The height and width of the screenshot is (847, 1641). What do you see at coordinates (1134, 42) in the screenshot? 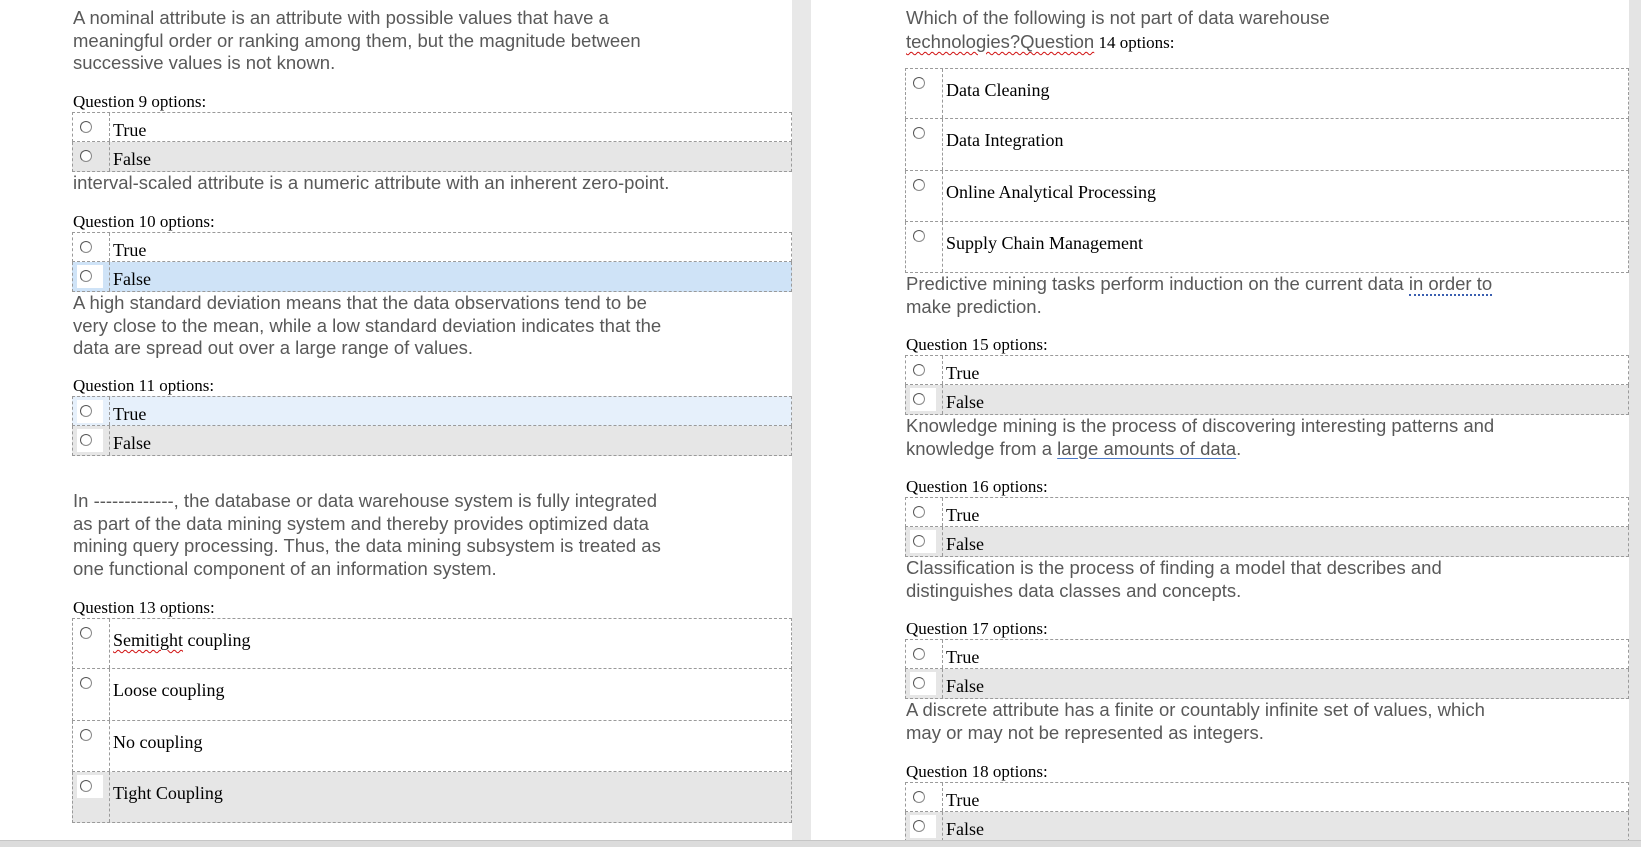
I see `question-14-label-rest: 14 options:` at bounding box center [1134, 42].